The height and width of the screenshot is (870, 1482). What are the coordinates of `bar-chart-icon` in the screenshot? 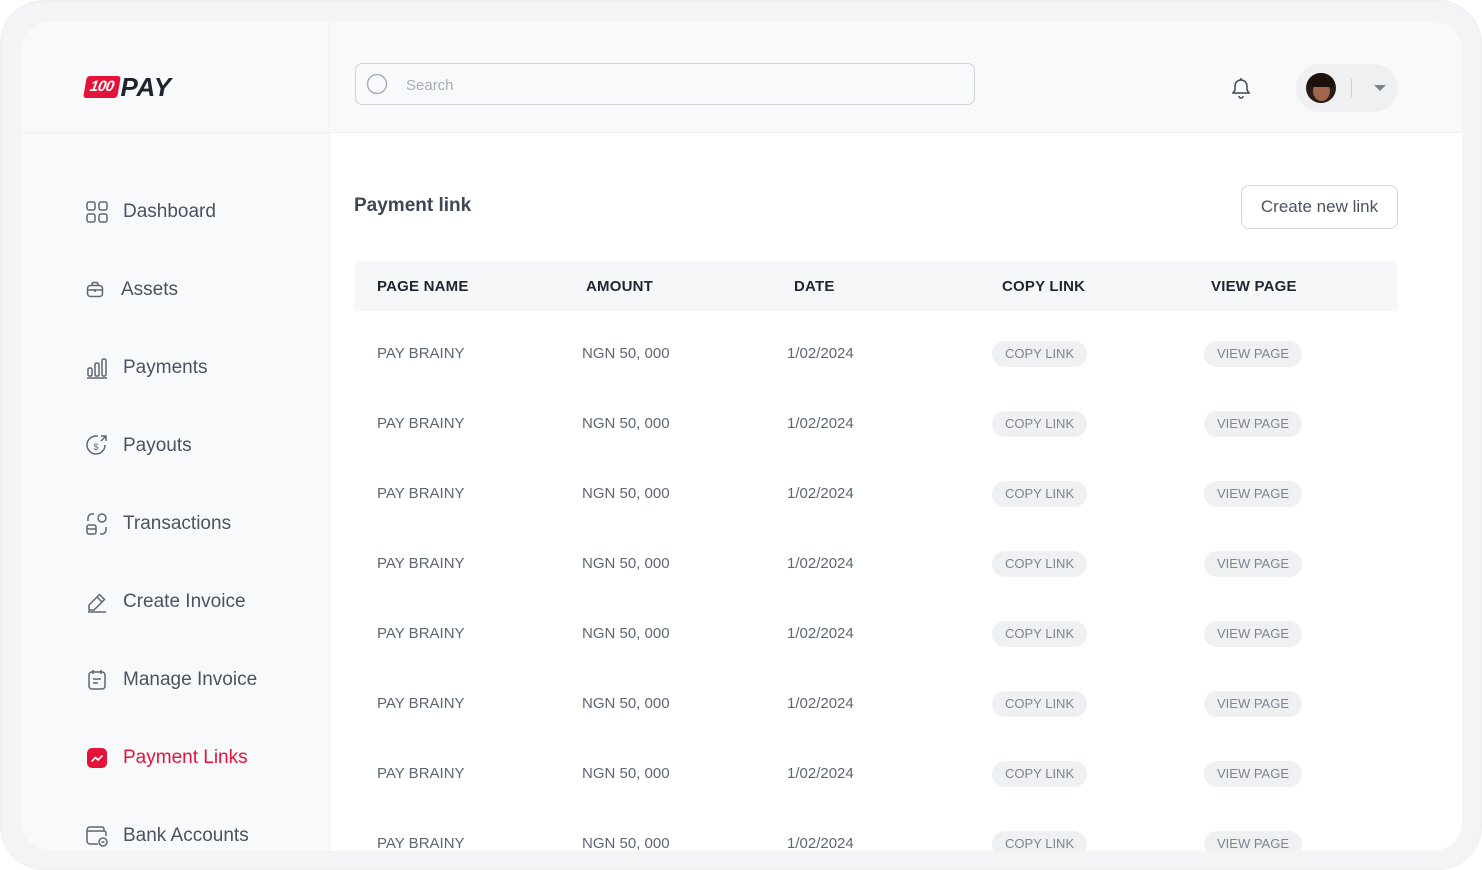 It's located at (97, 368).